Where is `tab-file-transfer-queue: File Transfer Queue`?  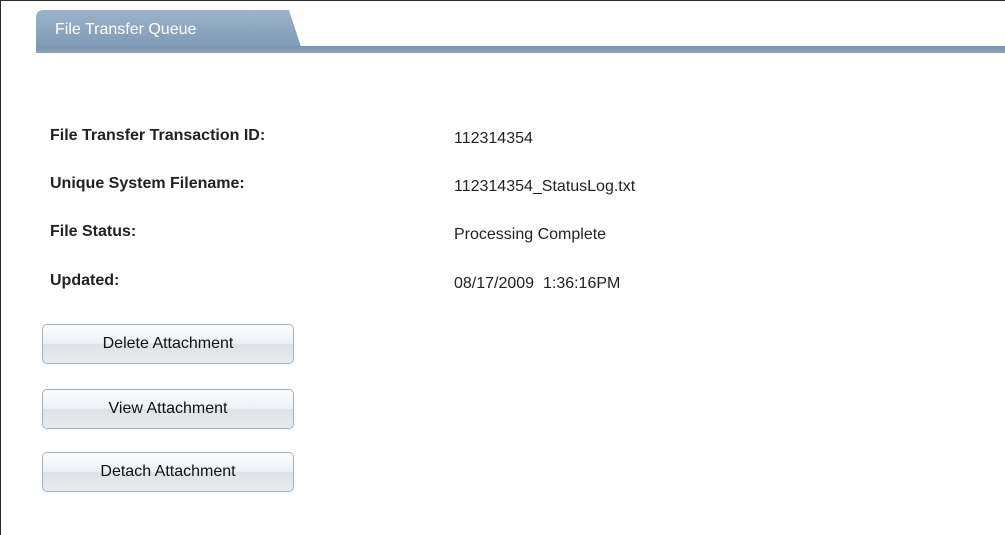 tab-file-transfer-queue: File Transfer Queue is located at coordinates (168, 28).